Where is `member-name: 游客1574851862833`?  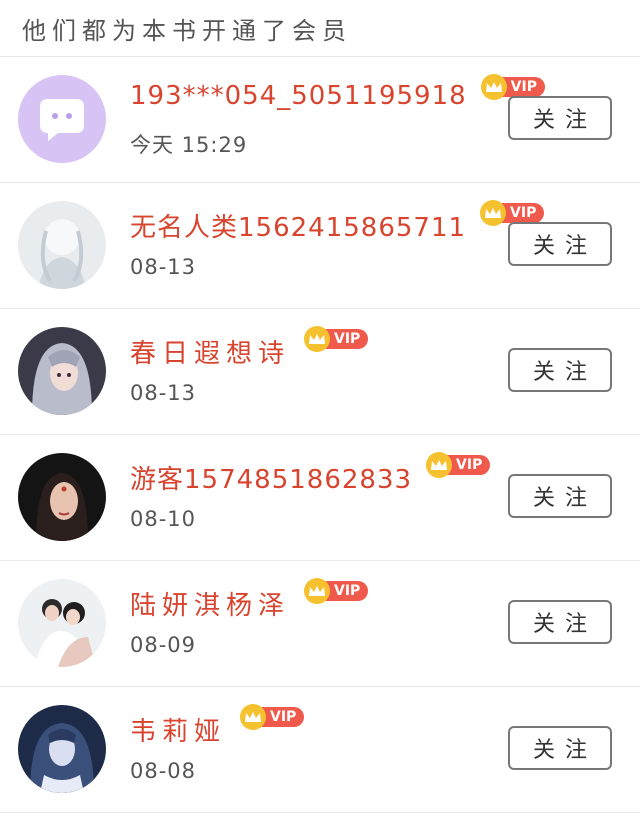 member-name: 游客1574851862833 is located at coordinates (271, 477).